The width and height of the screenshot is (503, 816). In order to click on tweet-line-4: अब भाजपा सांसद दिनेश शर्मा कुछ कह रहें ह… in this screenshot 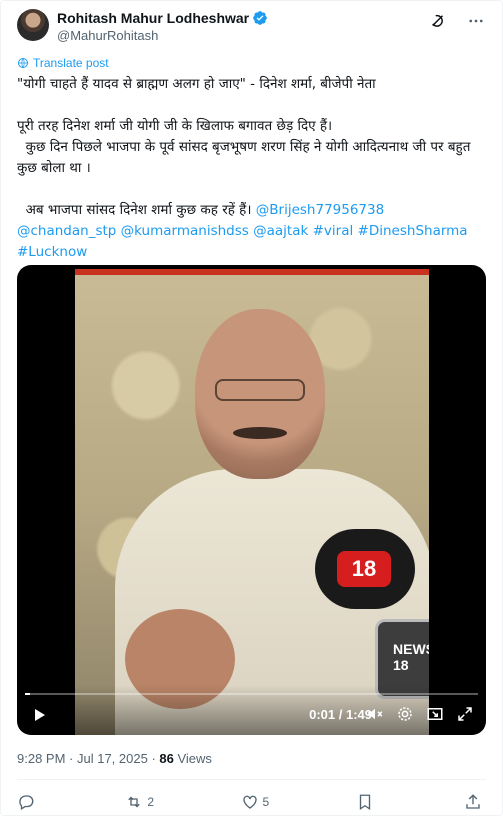, I will do `click(134, 210)`.